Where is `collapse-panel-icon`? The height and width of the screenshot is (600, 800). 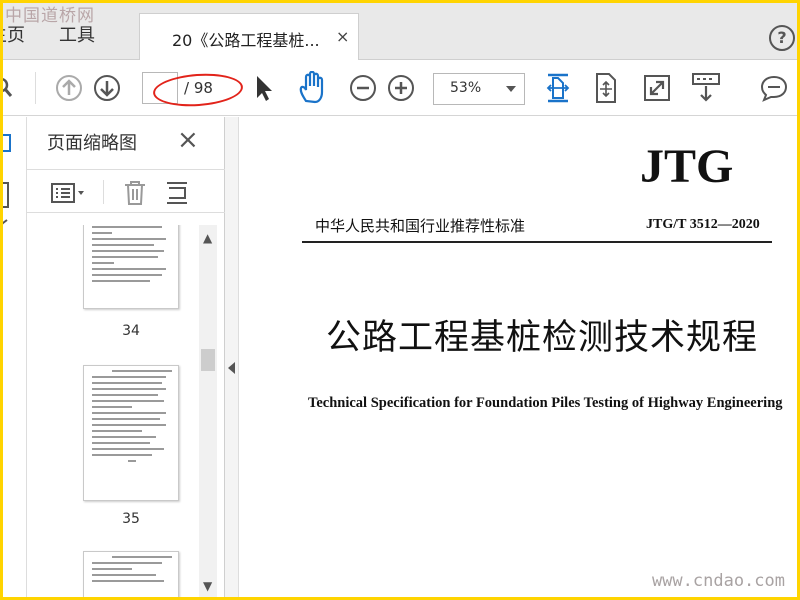
collapse-panel-icon is located at coordinates (231, 368).